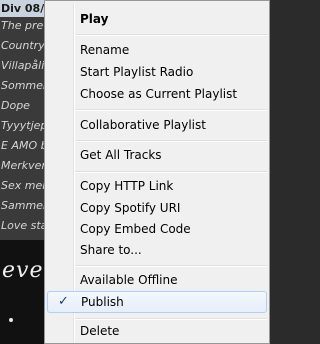 This screenshot has height=344, width=320. What do you see at coordinates (137, 72) in the screenshot?
I see `menu-item-label: Start Playlist Radio` at bounding box center [137, 72].